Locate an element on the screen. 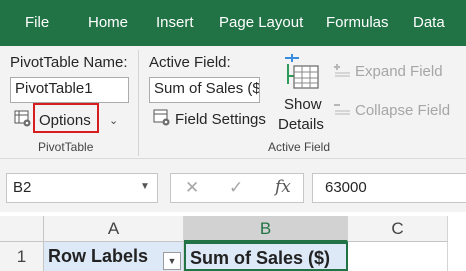 The width and height of the screenshot is (466, 271). expand-field-icon is located at coordinates (342, 73).